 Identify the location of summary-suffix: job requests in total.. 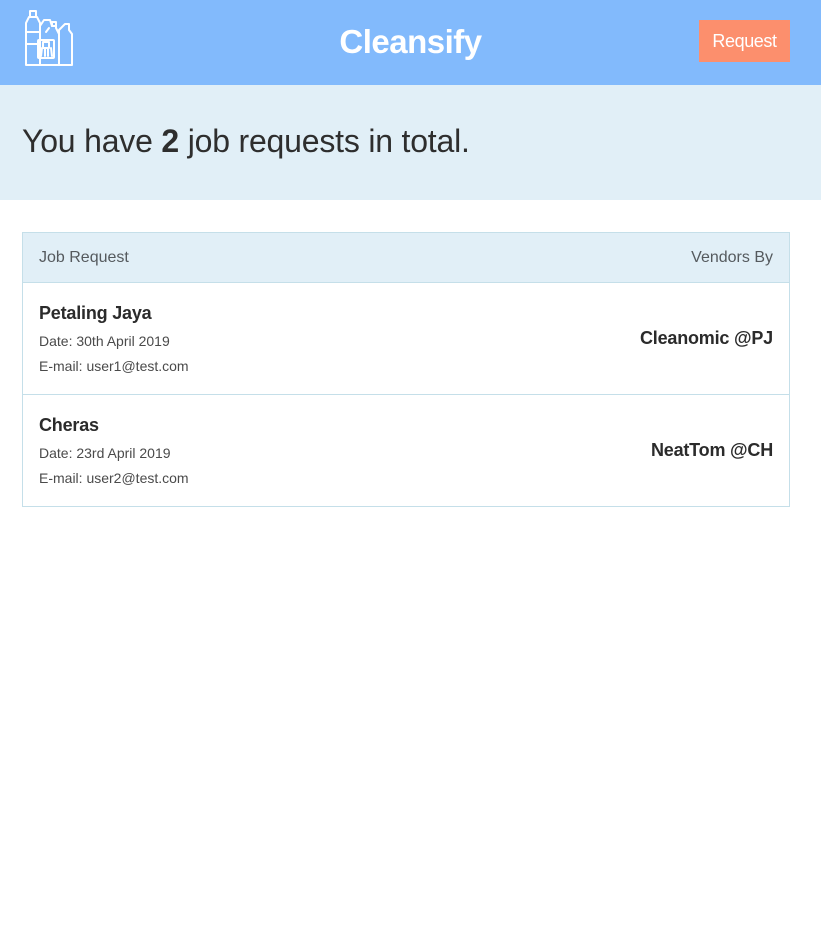
(328, 141).